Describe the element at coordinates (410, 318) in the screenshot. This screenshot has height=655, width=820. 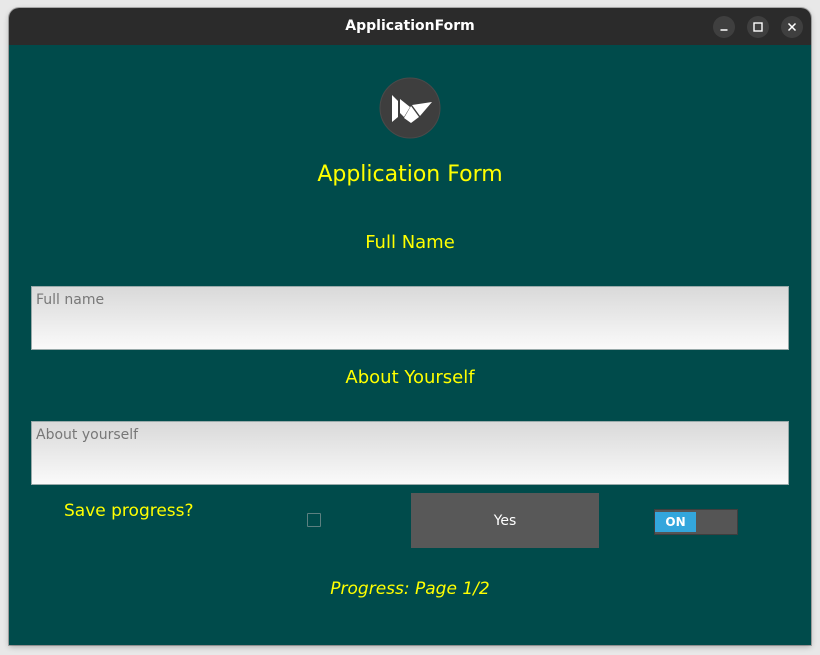
I see `full-name-input: Full name` at that location.